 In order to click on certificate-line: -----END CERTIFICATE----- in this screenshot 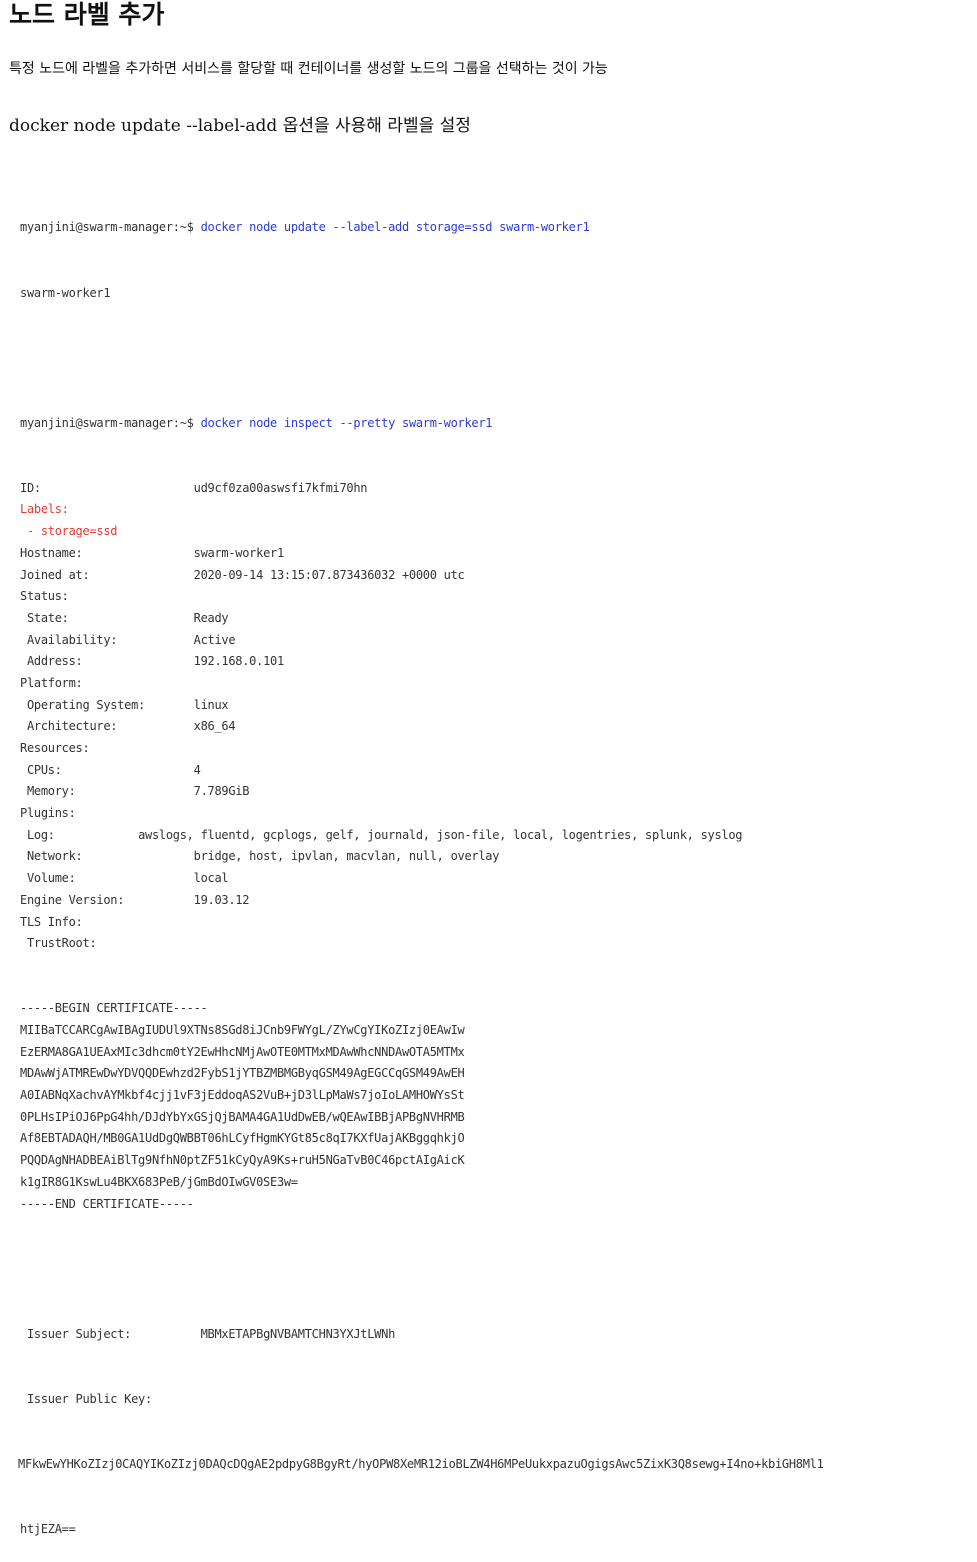, I will do `click(107, 1203)`.